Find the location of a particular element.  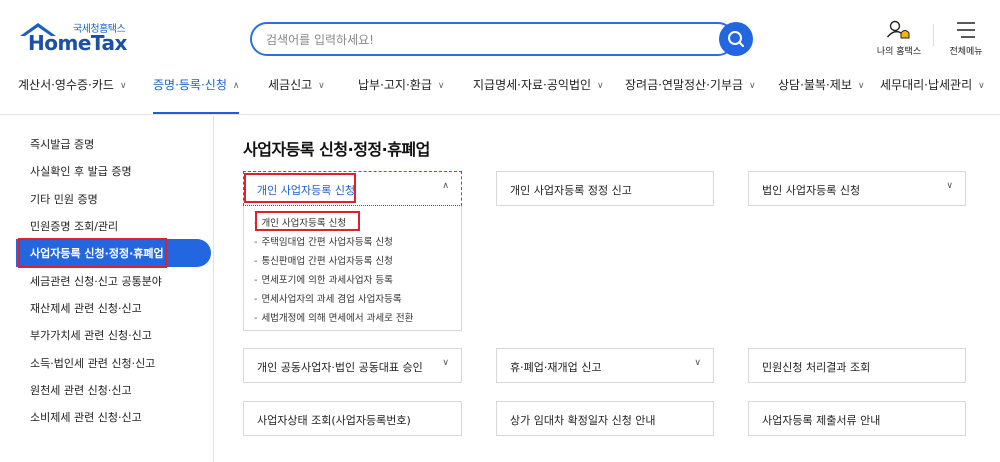

nav-item-label: 지급명세·자료·공익법인 is located at coordinates (532, 85).